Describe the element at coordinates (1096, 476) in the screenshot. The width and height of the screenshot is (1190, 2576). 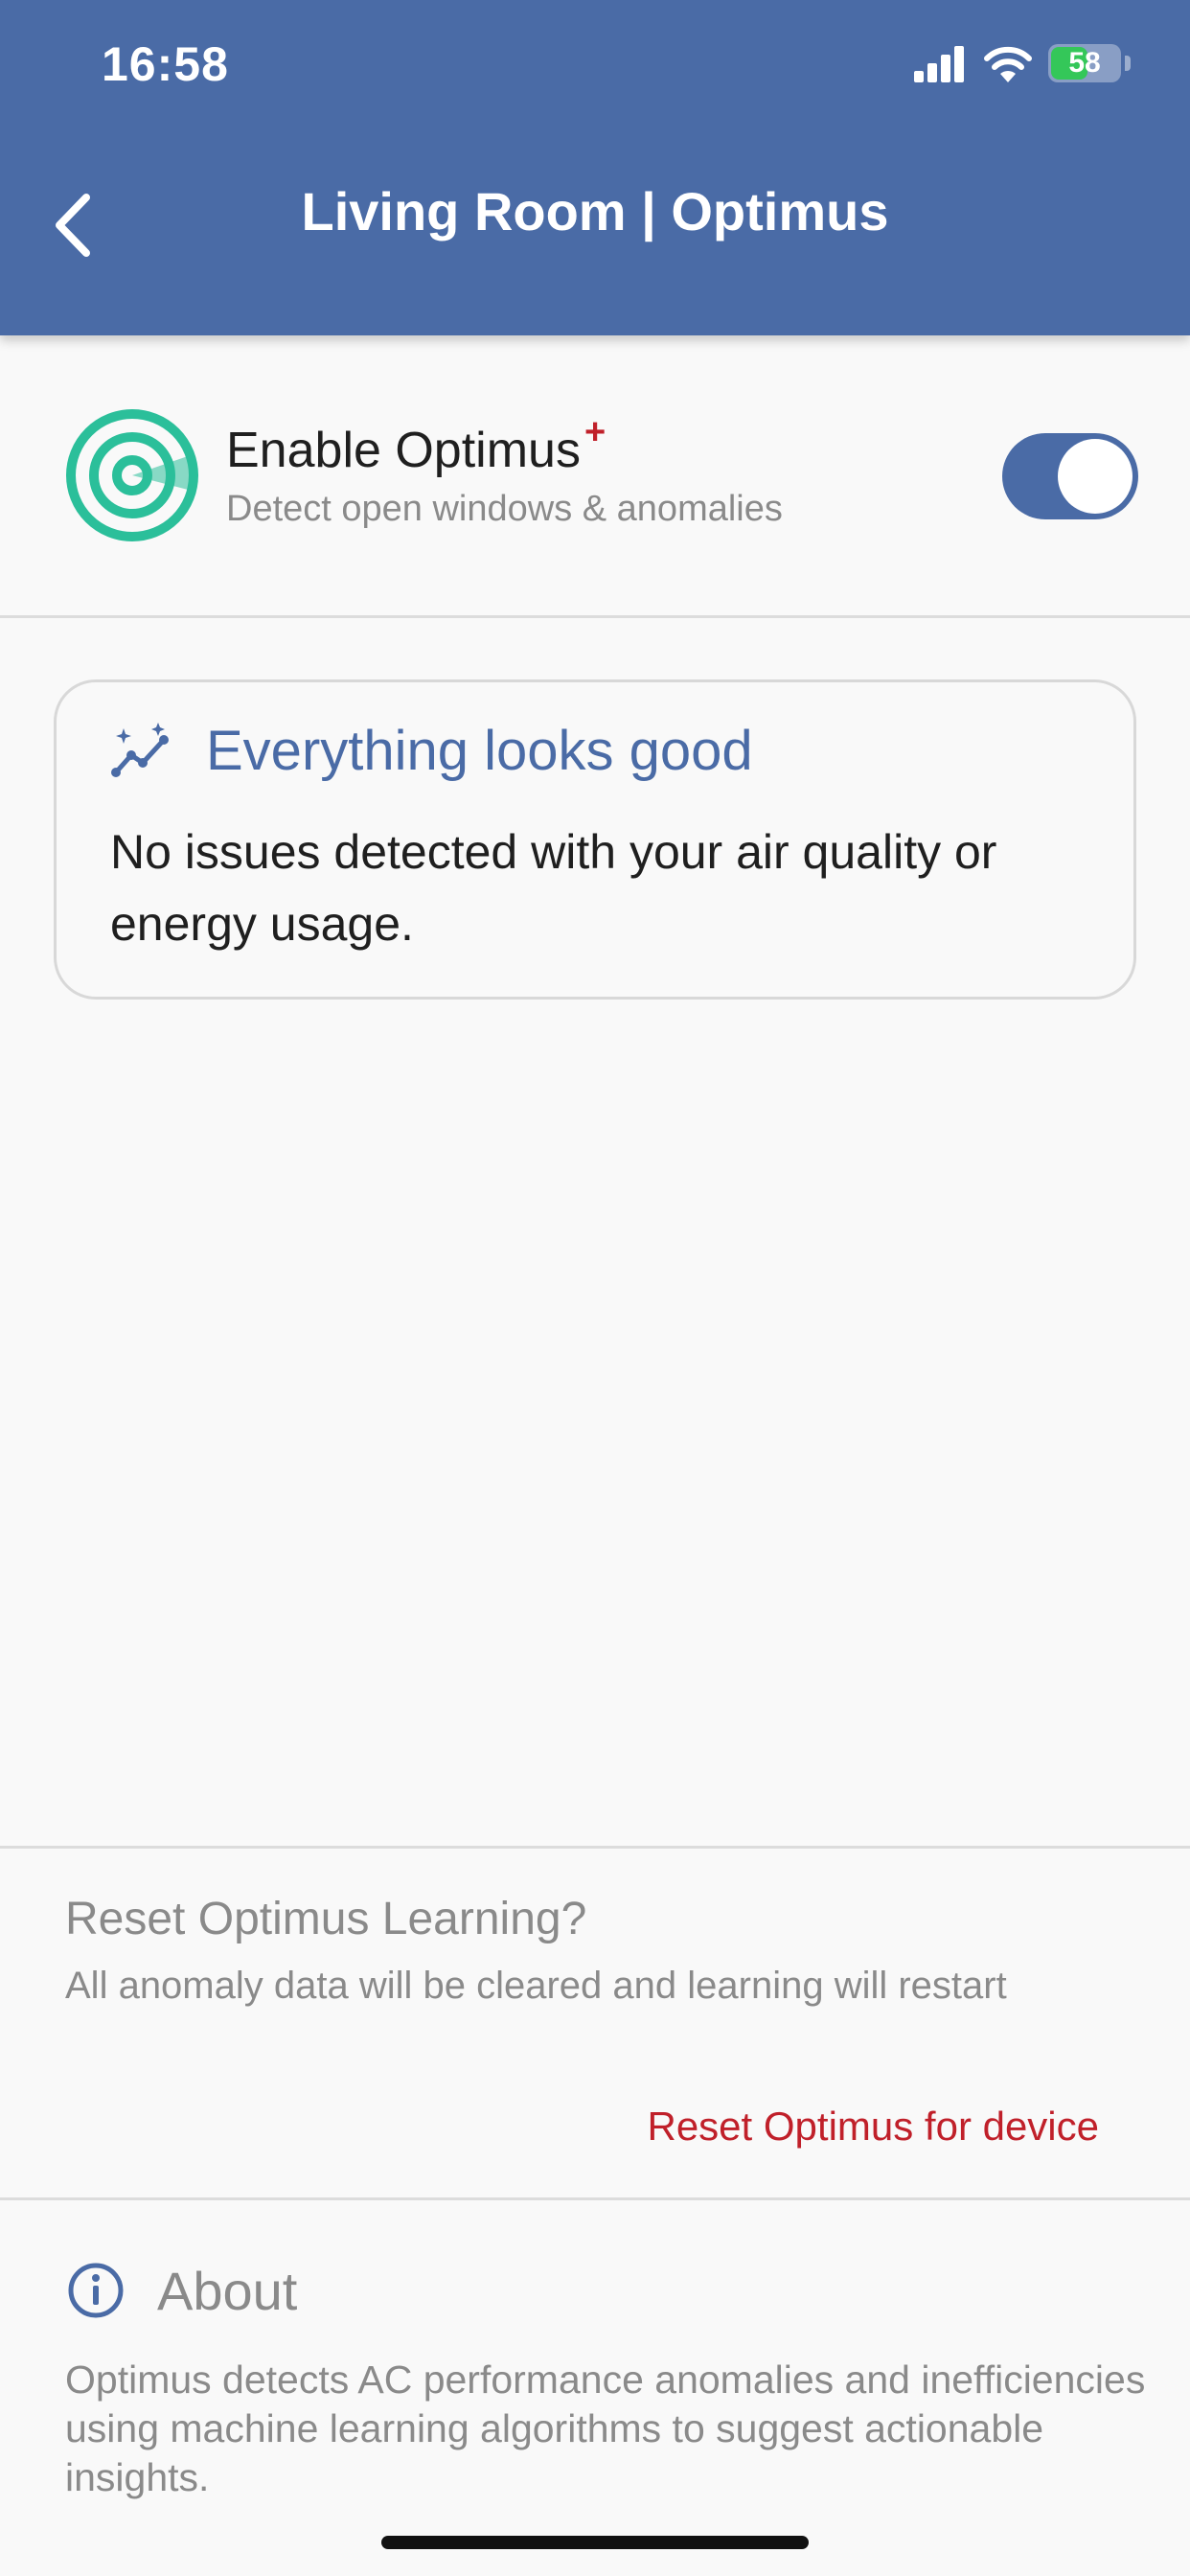
I see `toggle-knob` at that location.